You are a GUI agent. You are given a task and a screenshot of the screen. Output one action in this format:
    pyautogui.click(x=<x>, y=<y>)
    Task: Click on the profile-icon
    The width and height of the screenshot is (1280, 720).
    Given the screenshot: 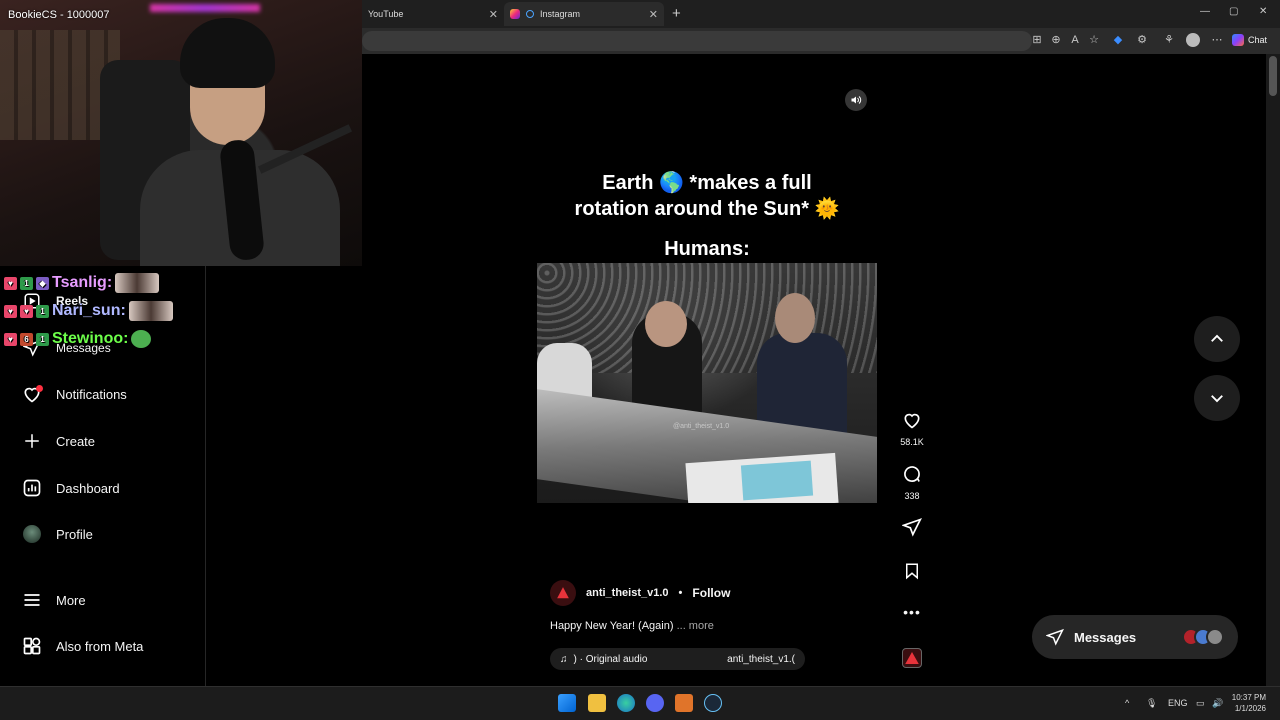 What is the action you would take?
    pyautogui.click(x=1193, y=40)
    